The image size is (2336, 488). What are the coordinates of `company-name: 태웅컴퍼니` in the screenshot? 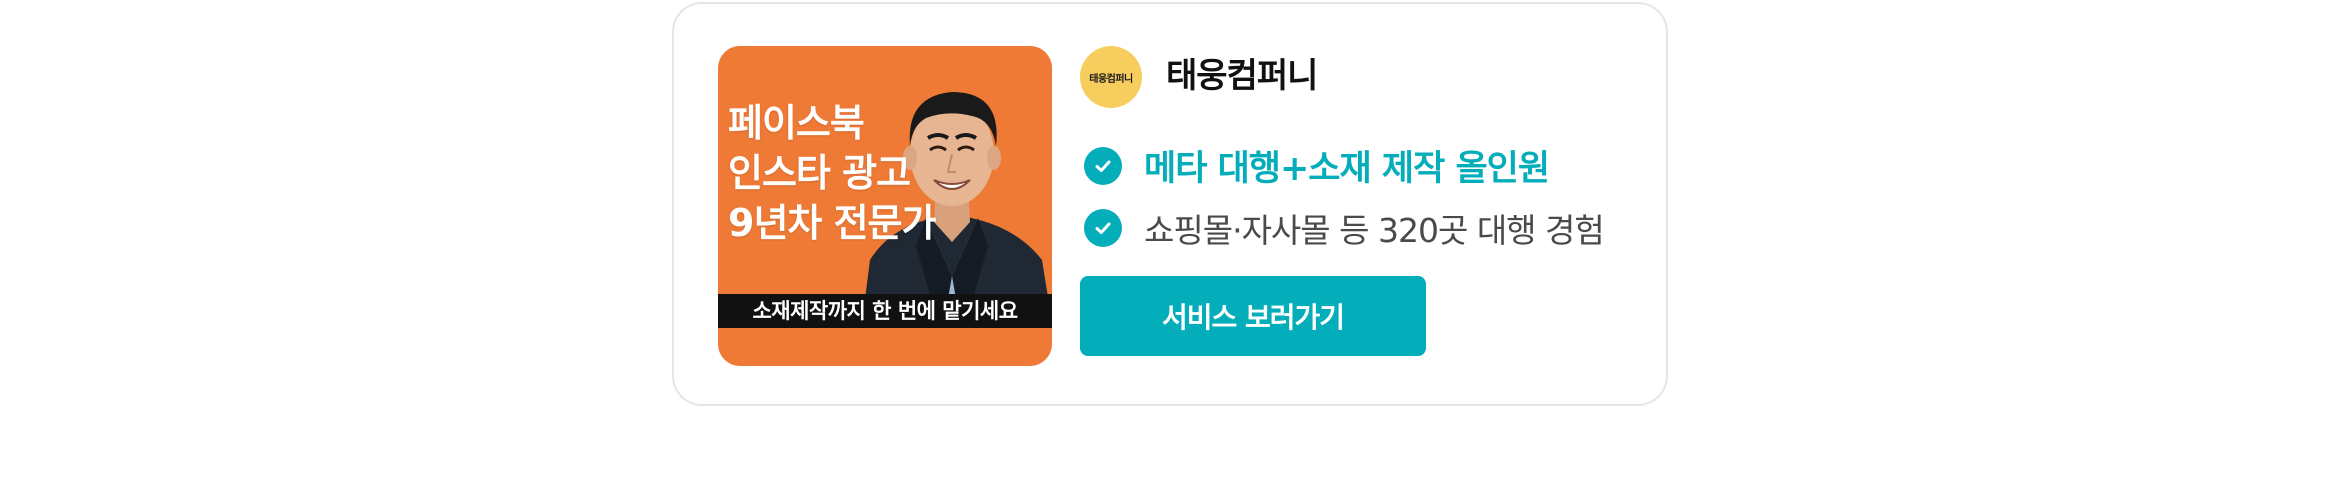 It's located at (1242, 76).